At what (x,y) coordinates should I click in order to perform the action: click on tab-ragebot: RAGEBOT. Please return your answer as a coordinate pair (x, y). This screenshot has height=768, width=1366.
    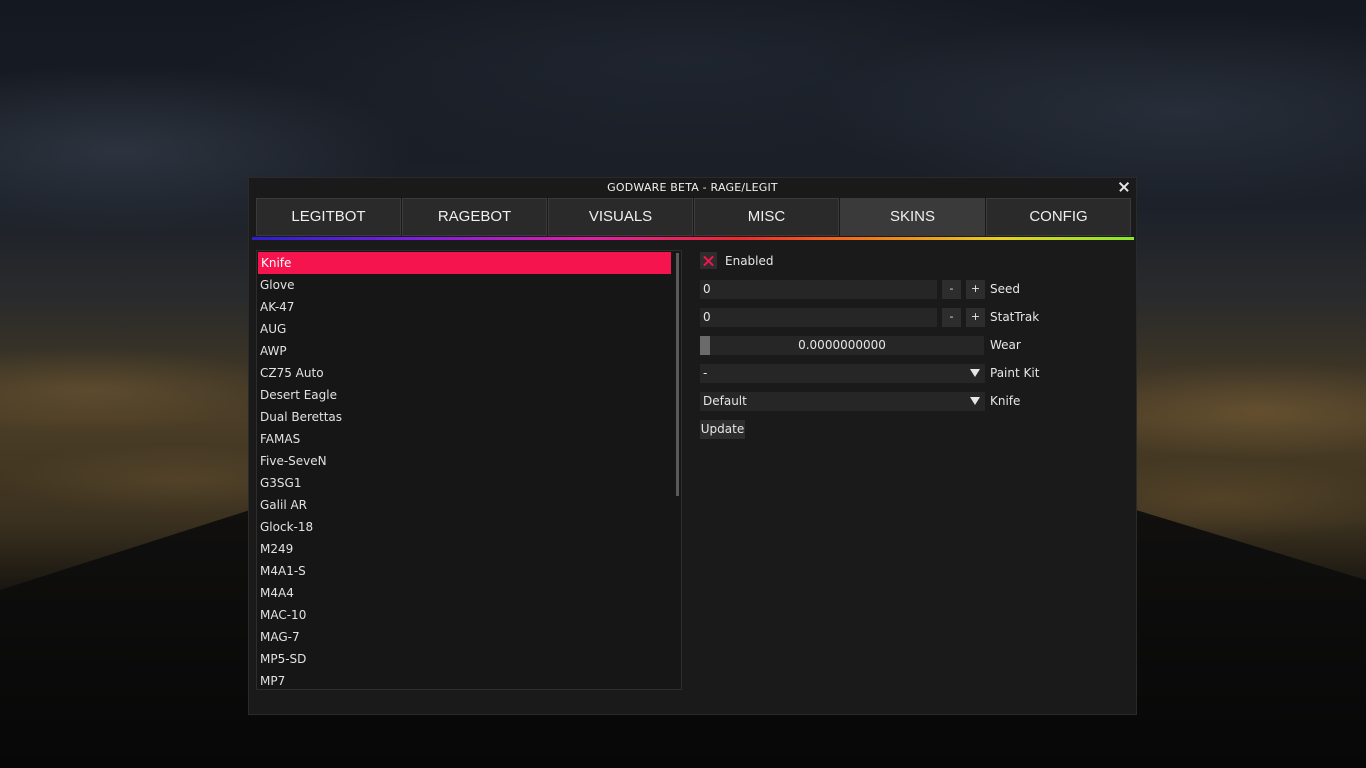
    Looking at the image, I should click on (474, 217).